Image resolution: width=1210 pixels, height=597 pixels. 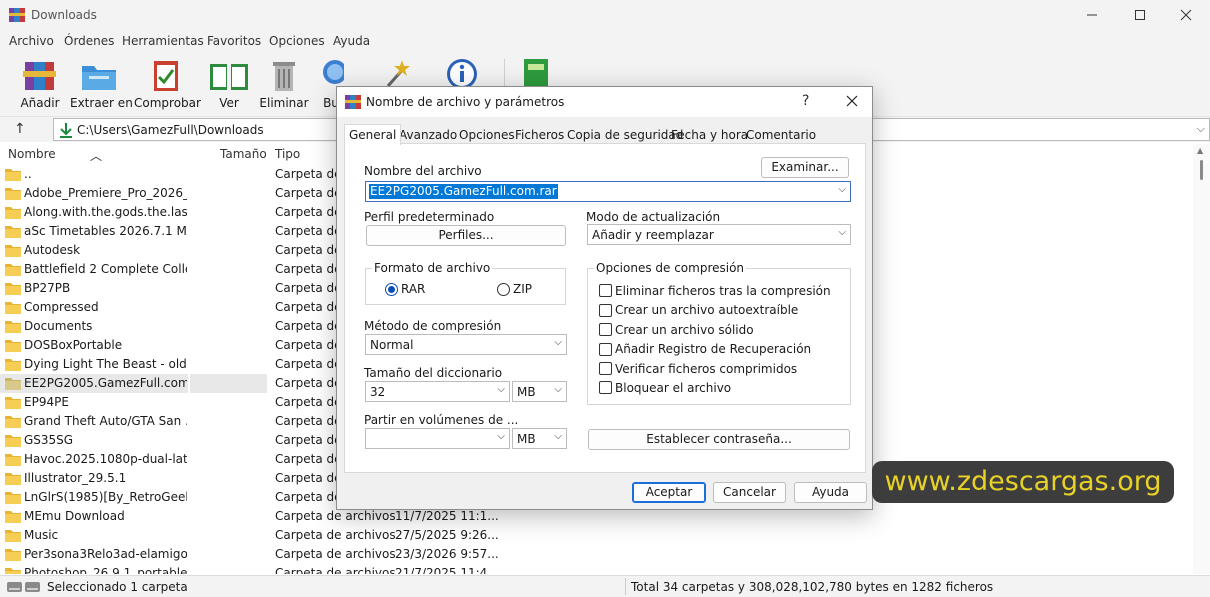 I want to click on format-label: Formato de archivo, so click(x=432, y=268).